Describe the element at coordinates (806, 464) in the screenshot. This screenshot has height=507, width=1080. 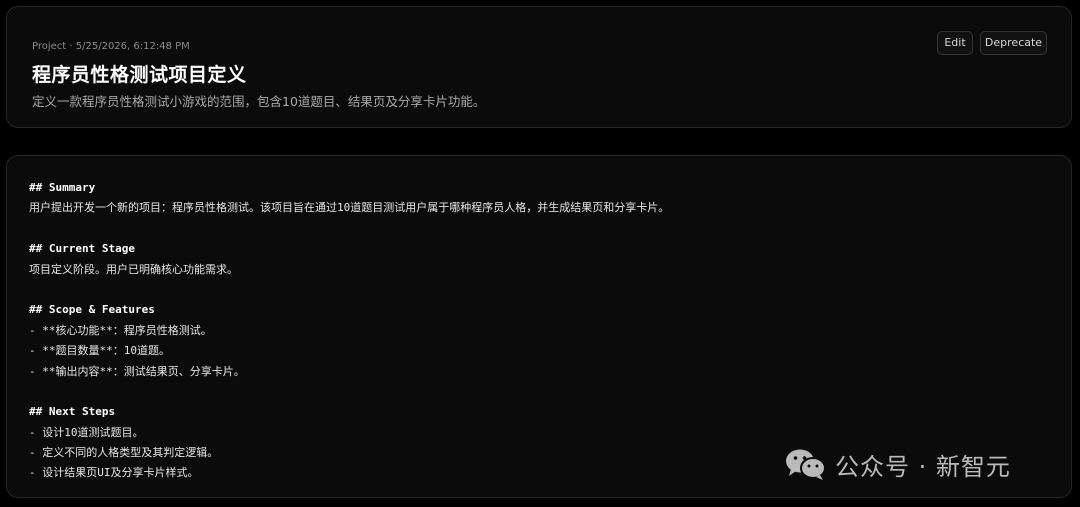
I see `wechat-icon` at that location.